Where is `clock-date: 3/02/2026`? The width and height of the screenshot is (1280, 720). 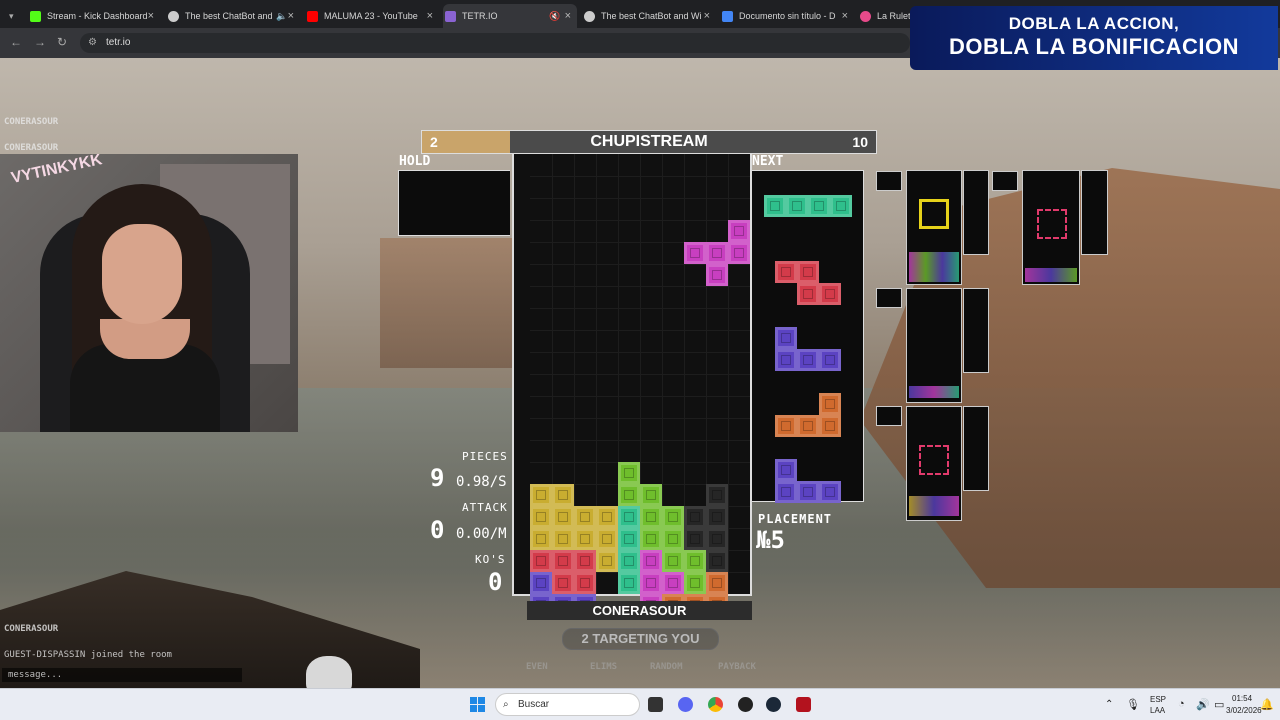
clock-date: 3/02/2026 is located at coordinates (1244, 710).